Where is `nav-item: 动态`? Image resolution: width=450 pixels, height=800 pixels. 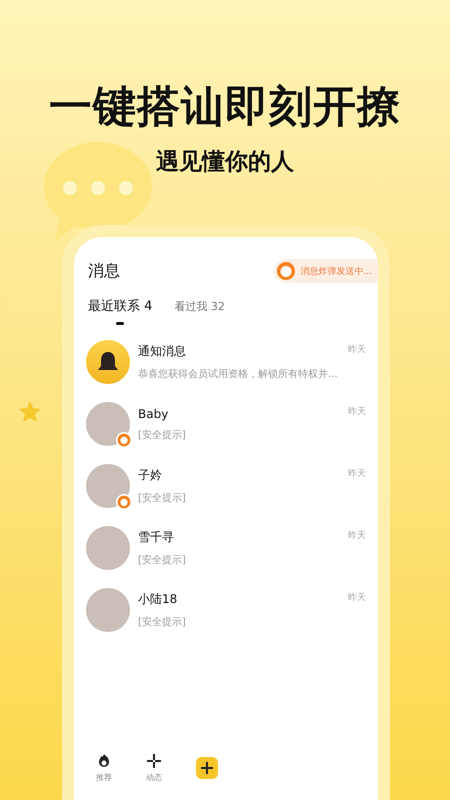
nav-item: 动态 is located at coordinates (154, 768).